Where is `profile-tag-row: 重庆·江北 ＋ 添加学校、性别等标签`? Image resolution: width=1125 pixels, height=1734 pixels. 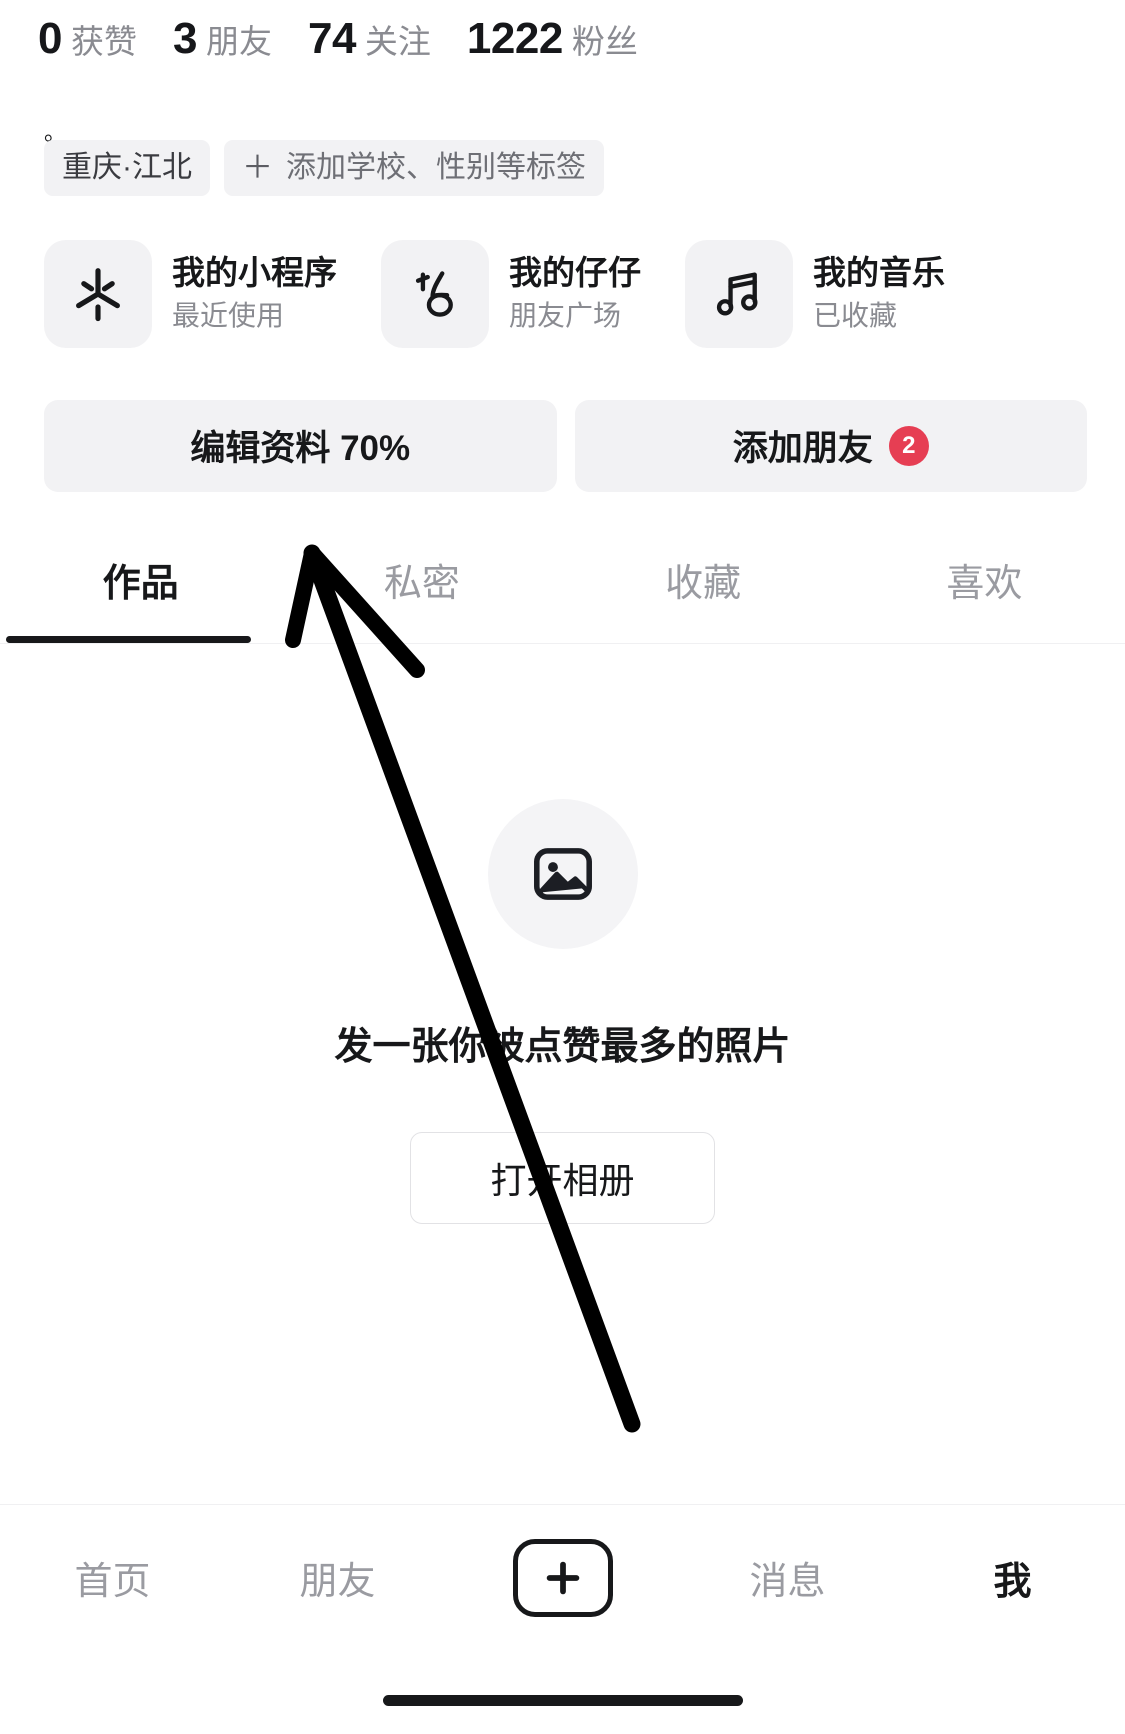 profile-tag-row: 重庆·江北 ＋ 添加学校、性别等标签 is located at coordinates (562, 166).